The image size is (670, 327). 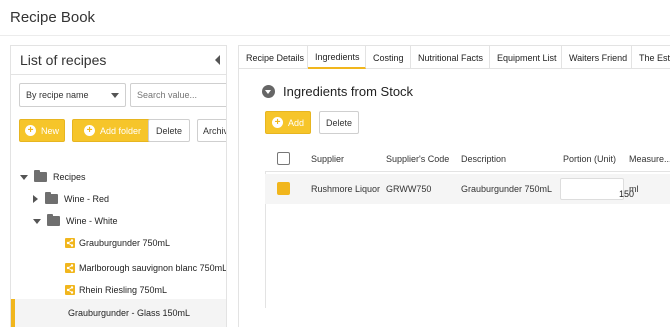 What do you see at coordinates (507, 189) in the screenshot?
I see `description-cell: Grauburgunder 750mL` at bounding box center [507, 189].